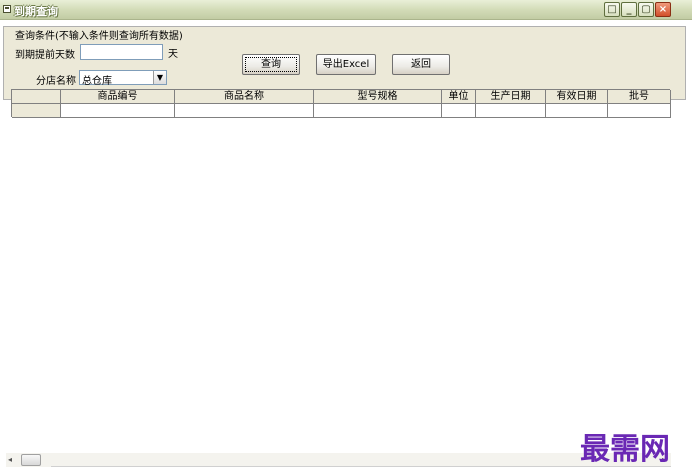 Image resolution: width=692 pixels, height=474 pixels. I want to click on row-indicator, so click(36, 111).